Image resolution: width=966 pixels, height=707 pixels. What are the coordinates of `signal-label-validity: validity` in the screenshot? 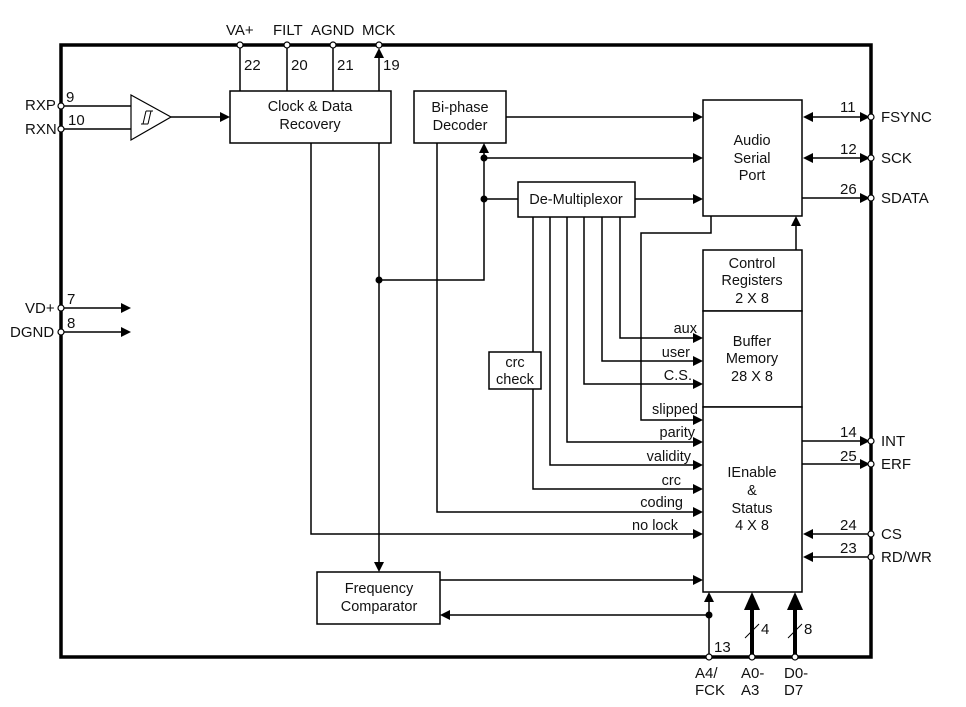 It's located at (669, 457).